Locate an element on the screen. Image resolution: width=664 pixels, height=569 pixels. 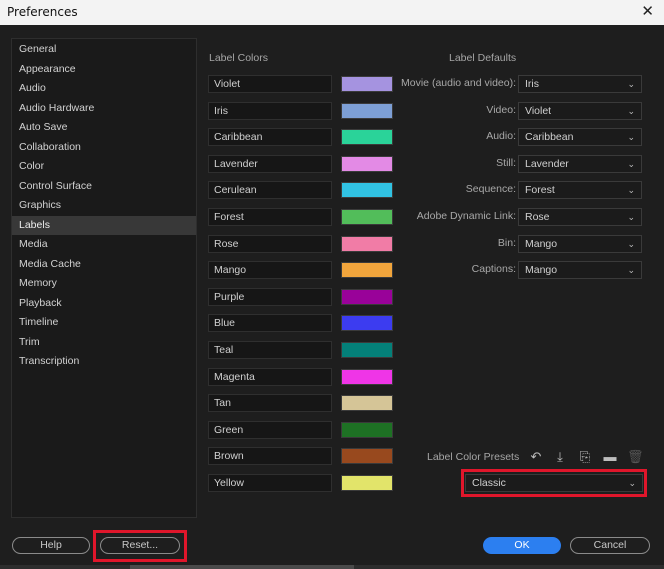
label-default-label: Audio: is located at coordinates (501, 136).